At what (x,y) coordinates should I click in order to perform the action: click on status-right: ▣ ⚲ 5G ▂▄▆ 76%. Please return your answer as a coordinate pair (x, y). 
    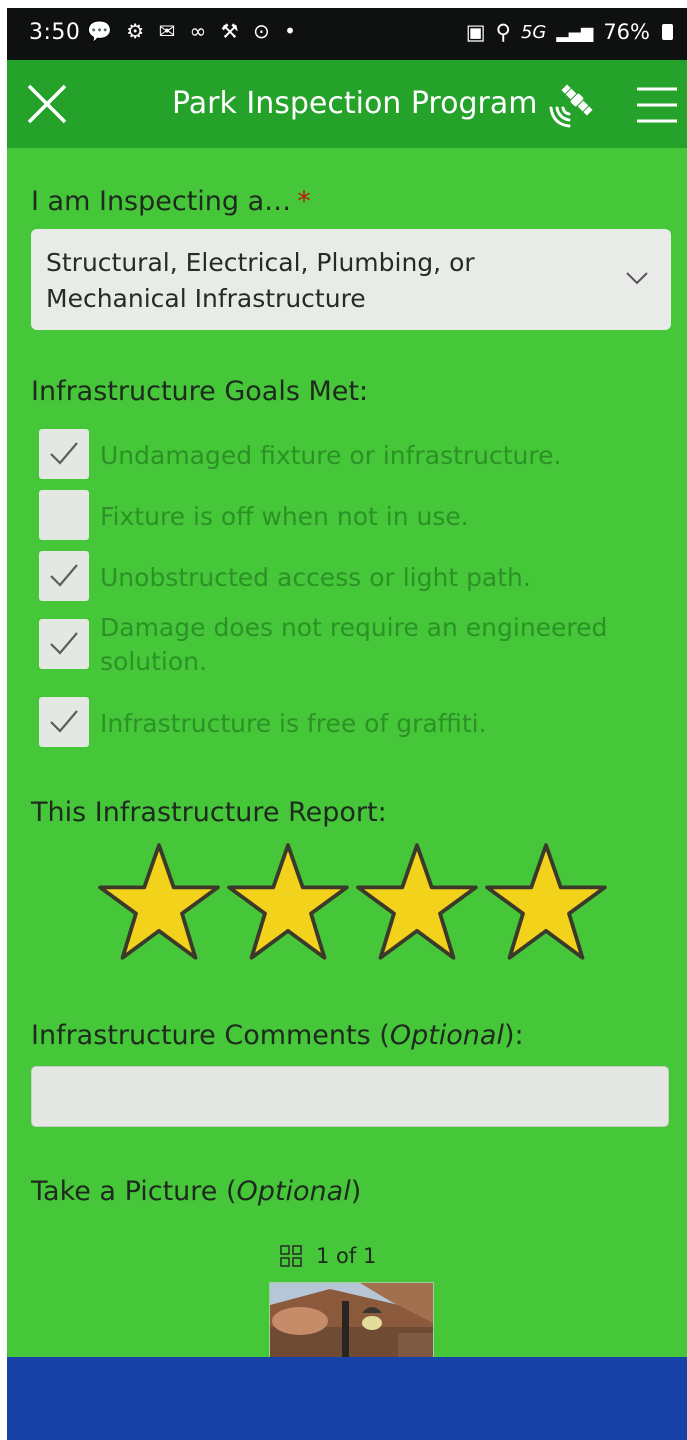
    Looking at the image, I should click on (569, 32).